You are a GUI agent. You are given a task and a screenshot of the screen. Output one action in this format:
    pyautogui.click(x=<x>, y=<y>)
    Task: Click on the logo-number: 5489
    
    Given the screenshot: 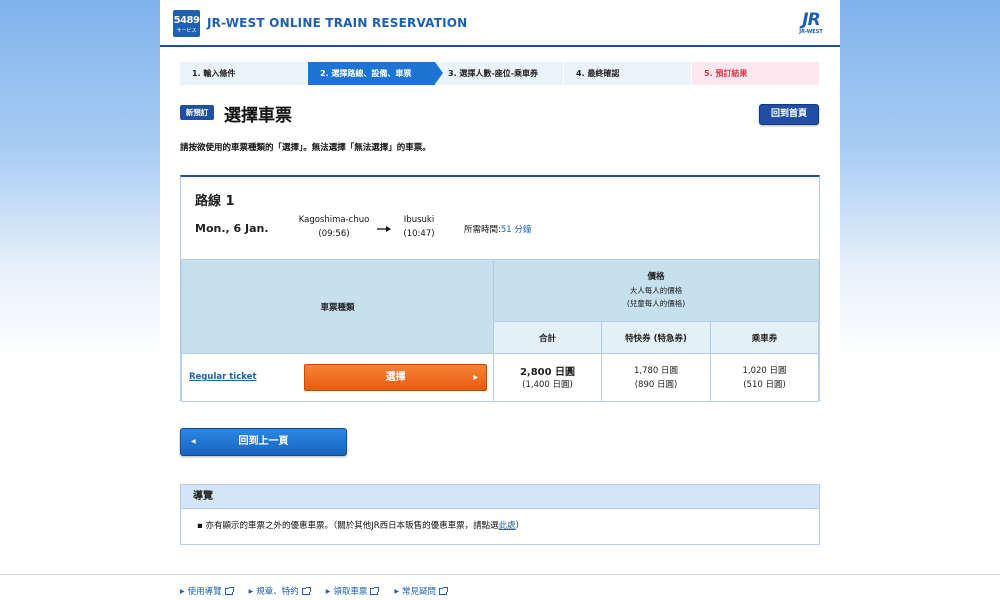 What is the action you would take?
    pyautogui.click(x=186, y=20)
    